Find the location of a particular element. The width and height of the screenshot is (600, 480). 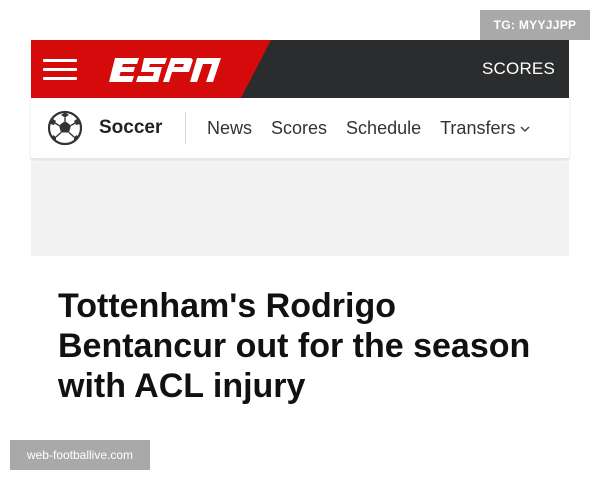

menu-icon is located at coordinates (60, 70).